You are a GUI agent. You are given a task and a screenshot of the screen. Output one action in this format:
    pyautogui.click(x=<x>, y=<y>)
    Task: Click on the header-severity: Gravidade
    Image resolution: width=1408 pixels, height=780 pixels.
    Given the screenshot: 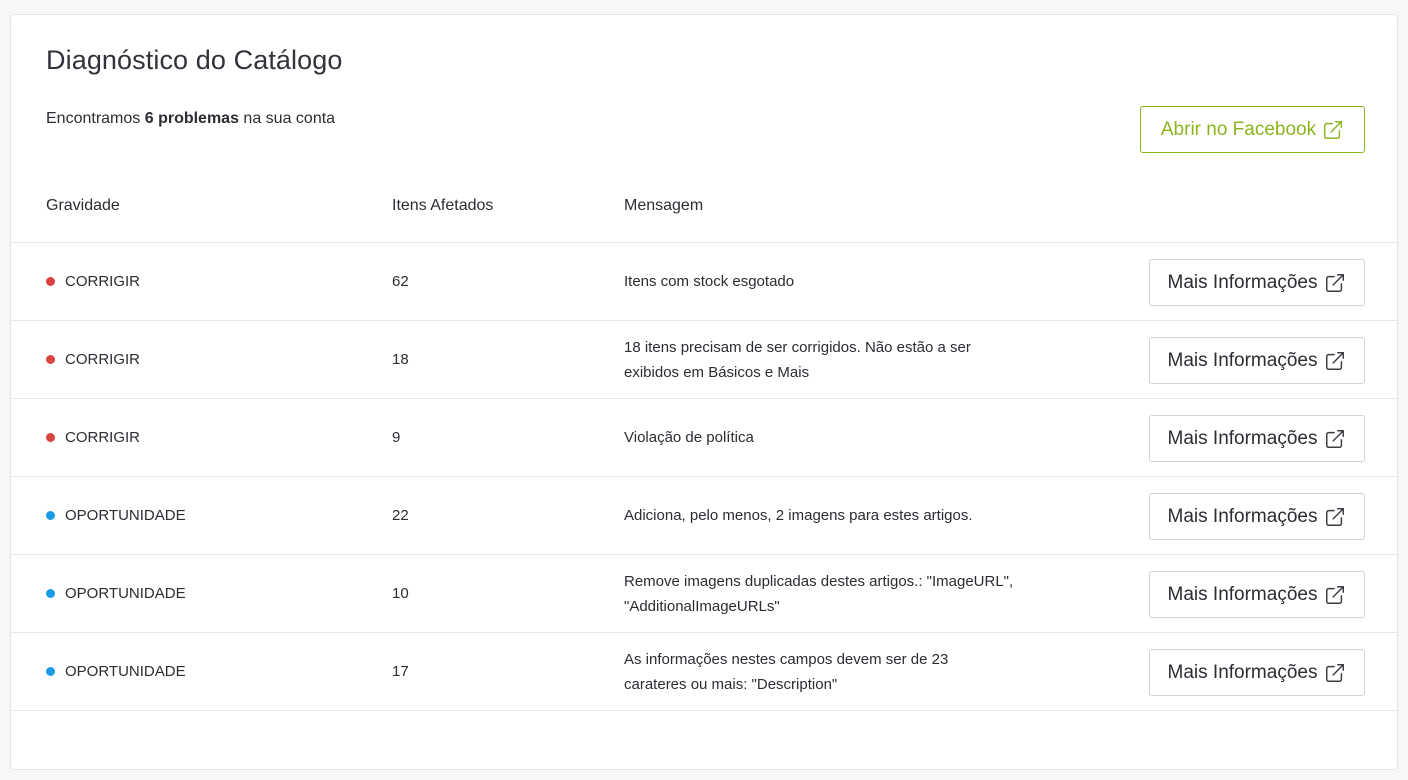 What is the action you would take?
    pyautogui.click(x=83, y=205)
    